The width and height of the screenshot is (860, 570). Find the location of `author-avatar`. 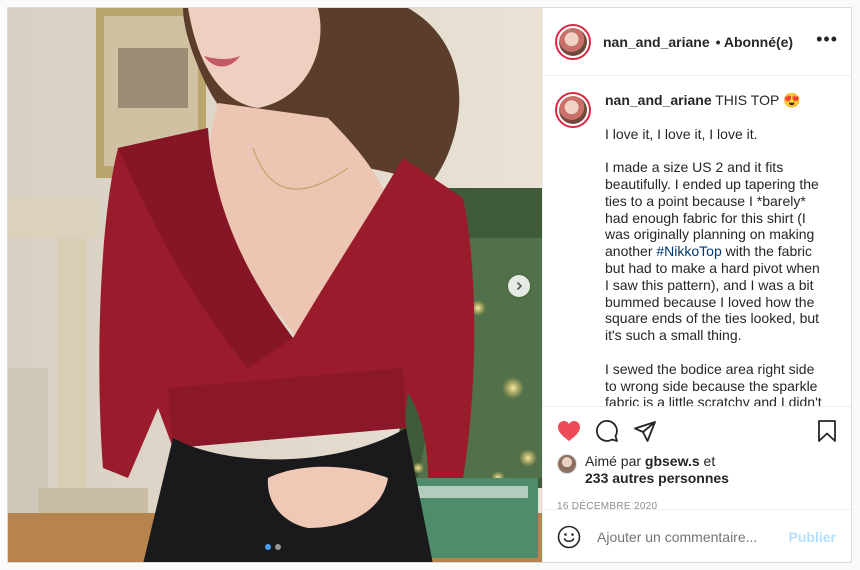

author-avatar is located at coordinates (573, 41).